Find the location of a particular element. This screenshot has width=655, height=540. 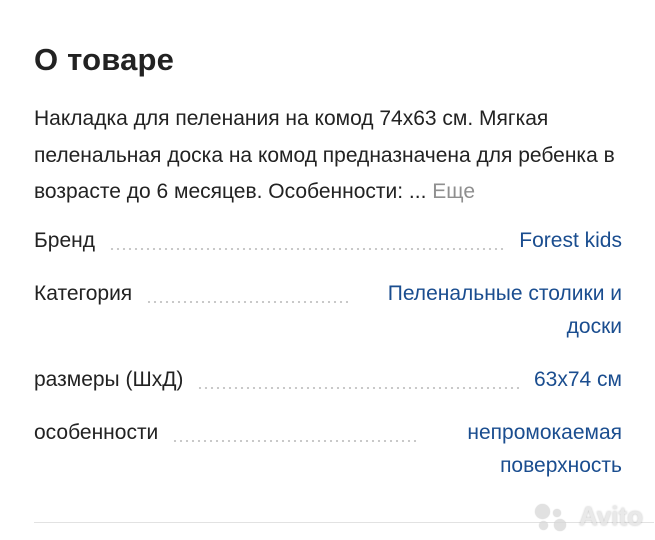

show-more-link: Еще is located at coordinates (453, 191).